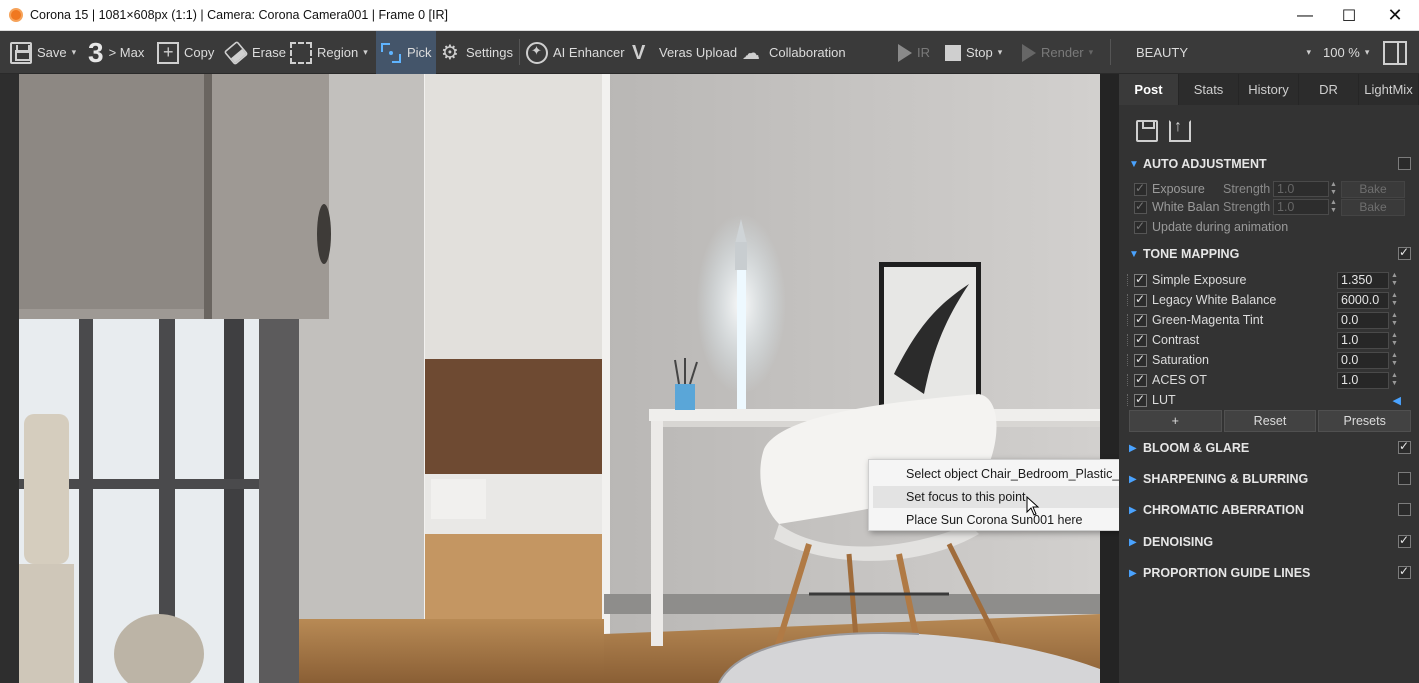  Describe the element at coordinates (1186, 207) in the screenshot. I see `auto-white-balance-label: White Balan` at that location.